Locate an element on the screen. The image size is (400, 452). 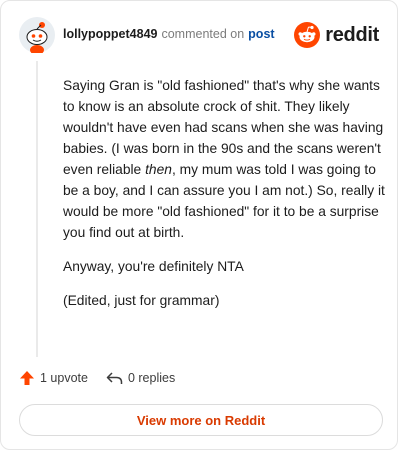
user-avatar is located at coordinates (37, 36).